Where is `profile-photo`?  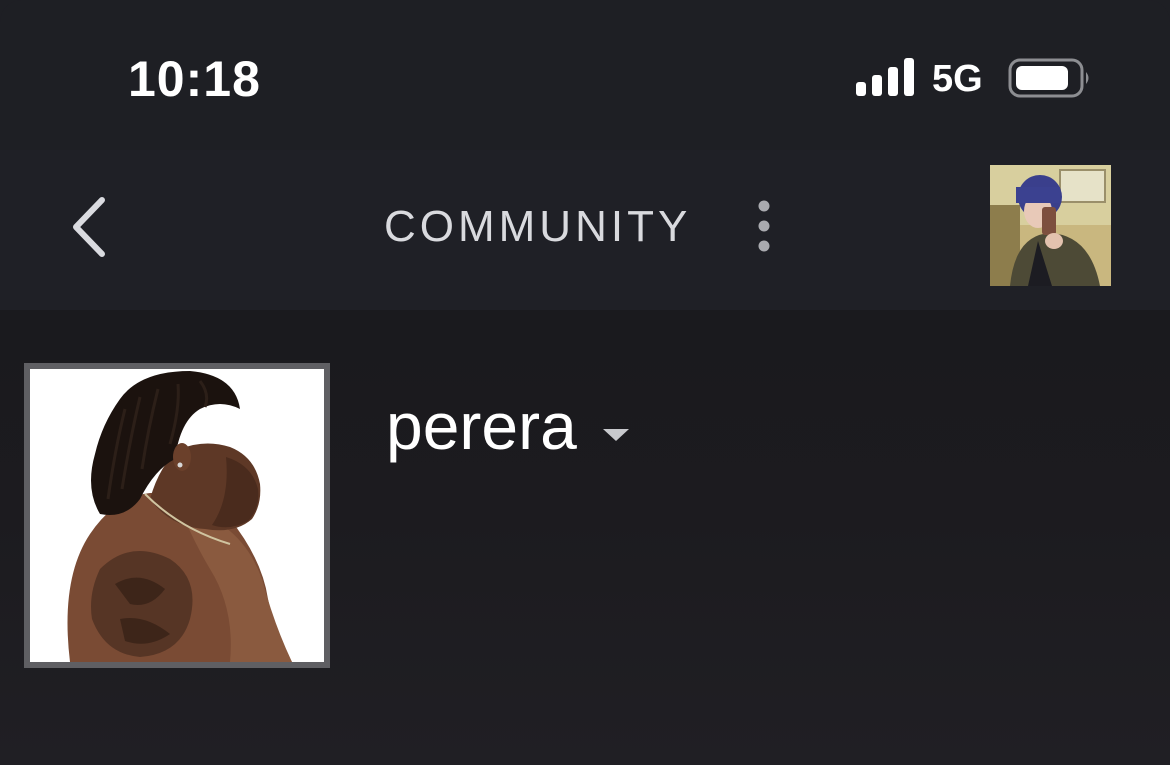 profile-photo is located at coordinates (177, 515).